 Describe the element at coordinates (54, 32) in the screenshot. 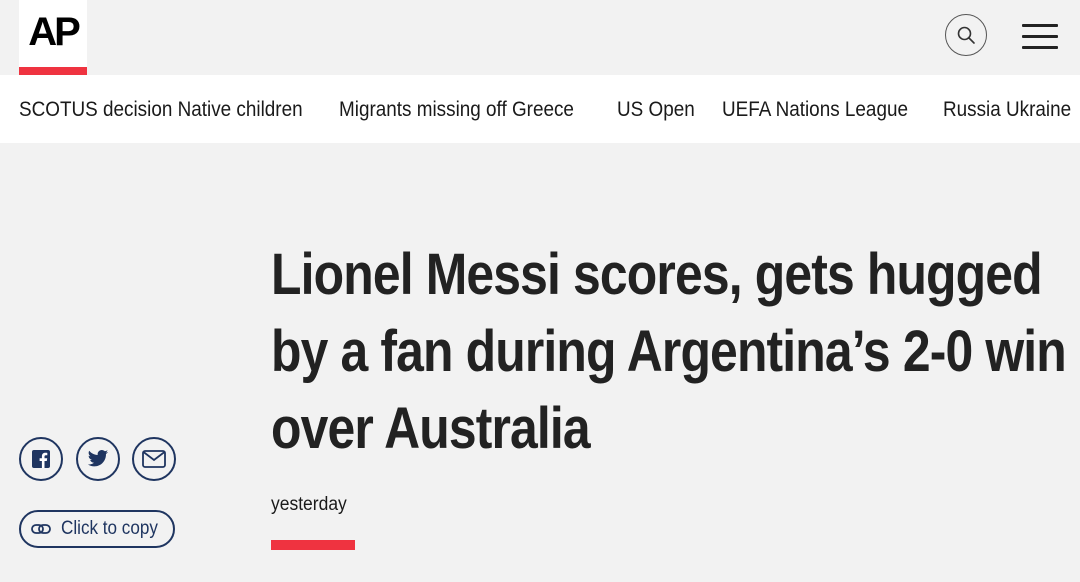

I see `logo-text: AP` at that location.